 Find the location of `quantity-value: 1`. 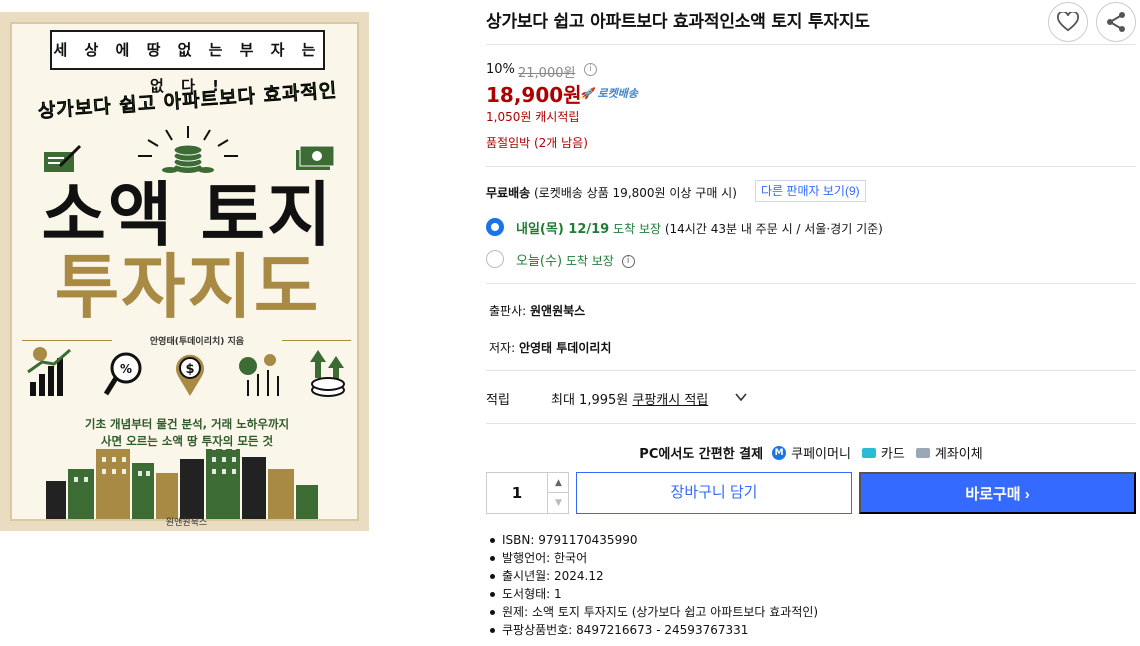

quantity-value: 1 is located at coordinates (517, 493).